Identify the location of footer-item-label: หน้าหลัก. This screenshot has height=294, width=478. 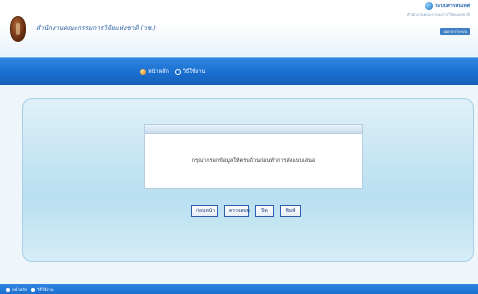
(20, 289).